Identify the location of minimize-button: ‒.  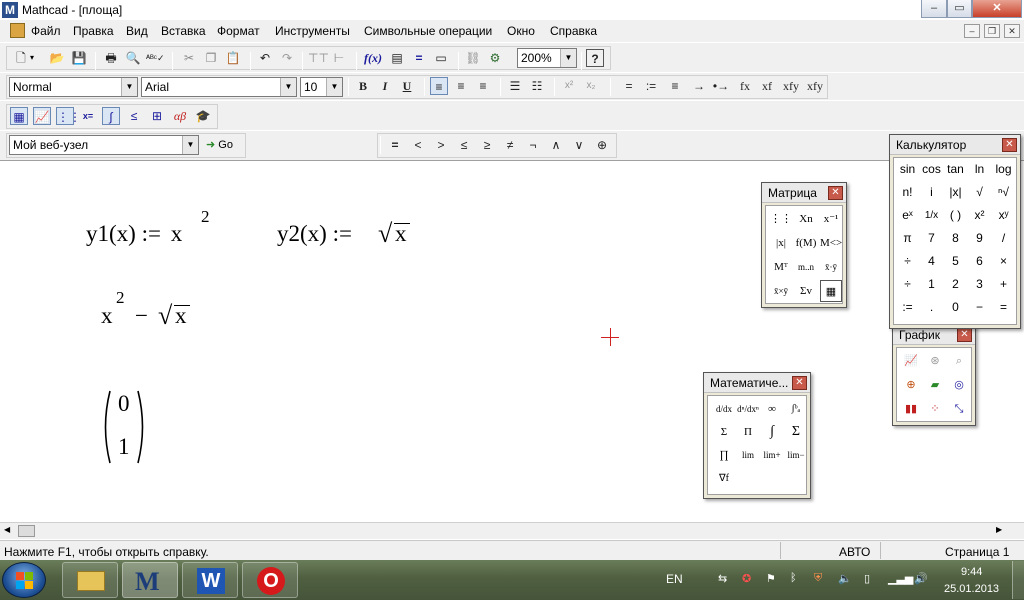
(934, 9).